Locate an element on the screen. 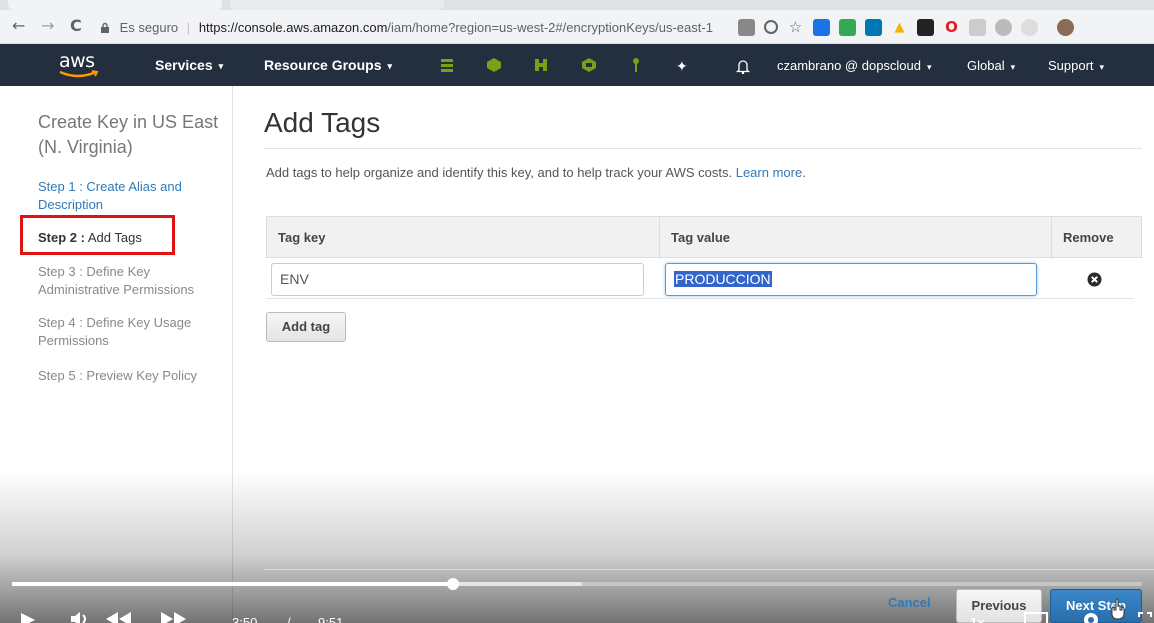  browser-tab is located at coordinates (337, 5).